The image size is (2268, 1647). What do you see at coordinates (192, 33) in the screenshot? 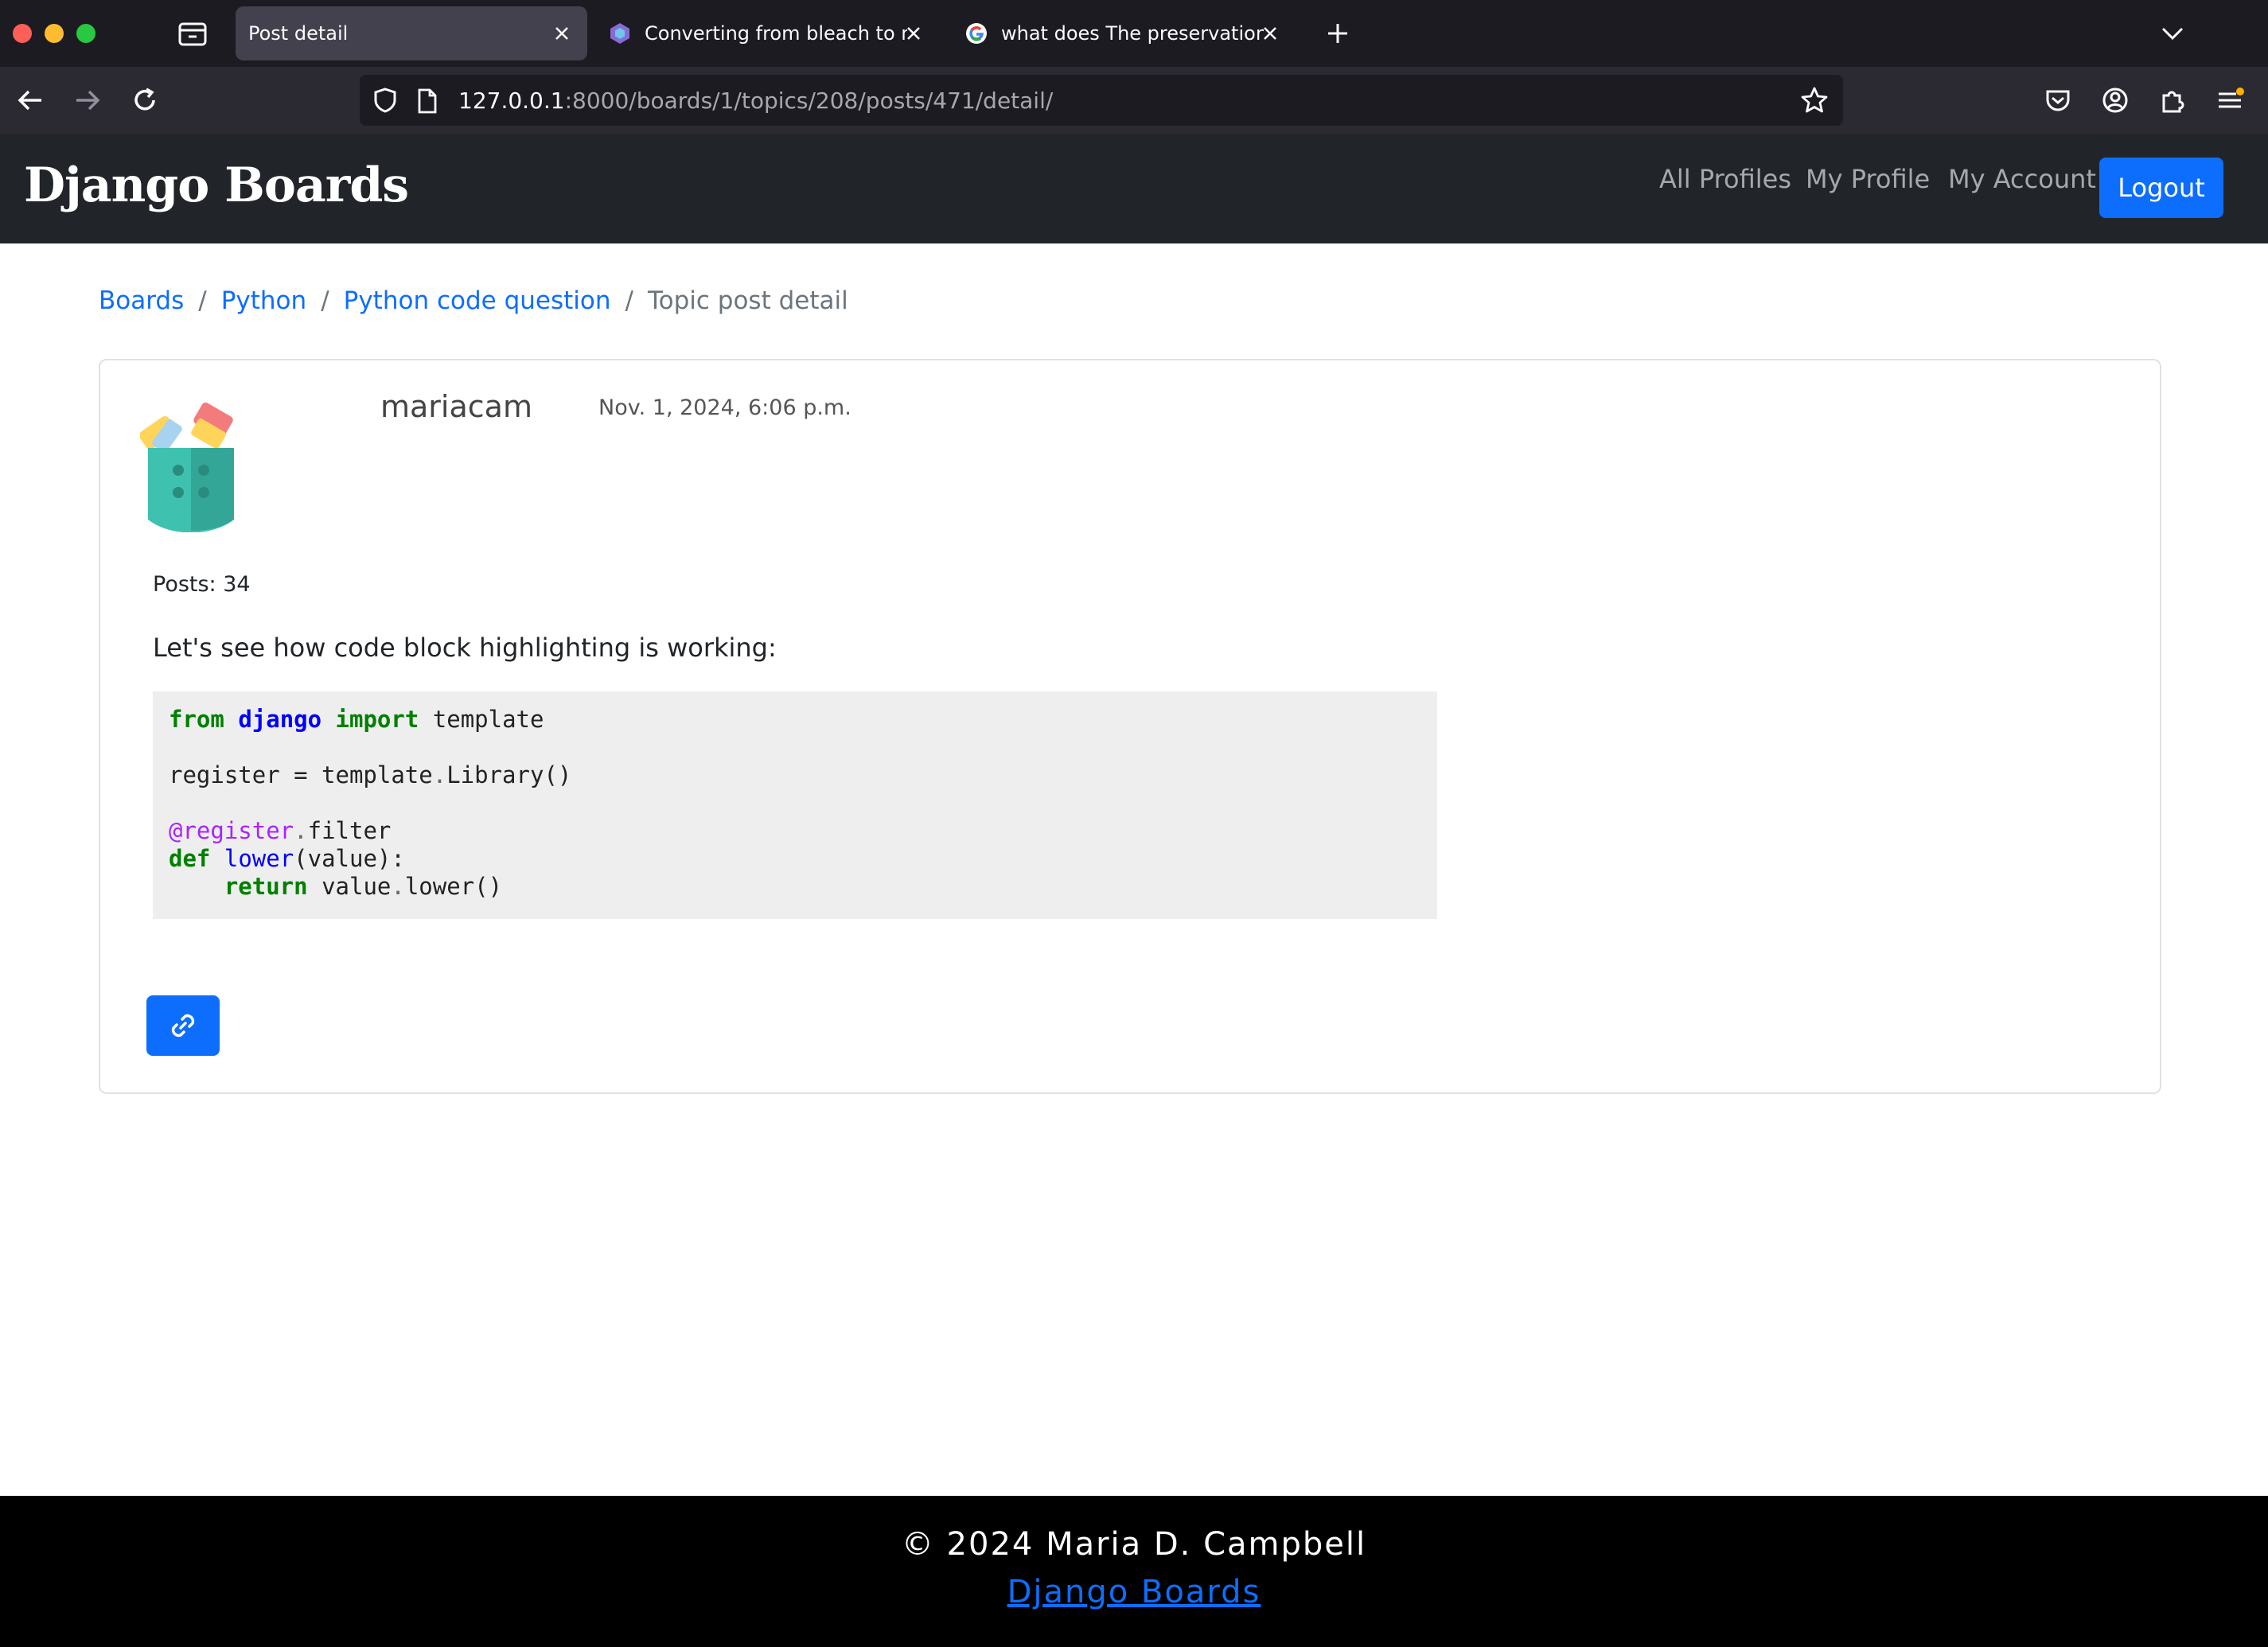
I see `tab-overview-icon` at bounding box center [192, 33].